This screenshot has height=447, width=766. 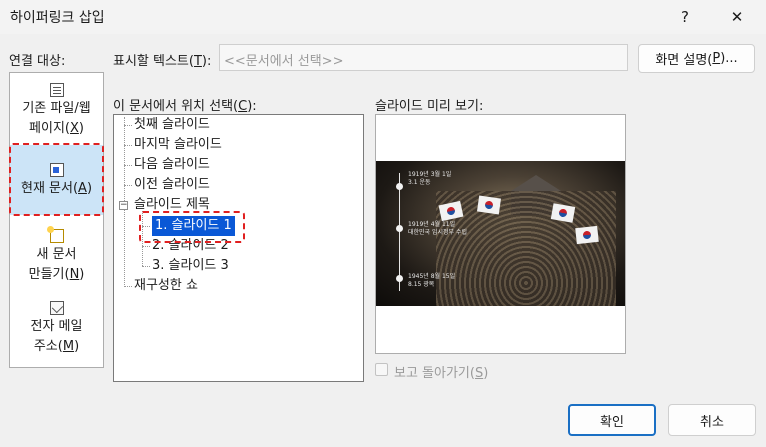 What do you see at coordinates (612, 420) in the screenshot?
I see `ok-button: 확인` at bounding box center [612, 420].